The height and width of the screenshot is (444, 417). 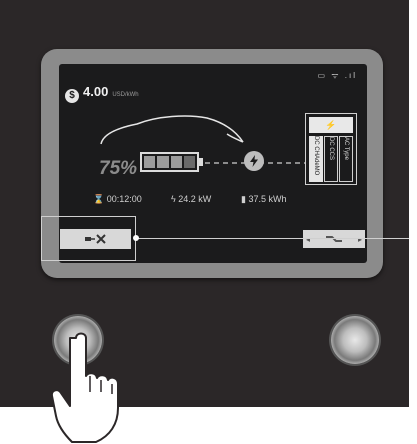 I want to click on price-display: $ 4.00 USD/kWh, so click(x=102, y=93).